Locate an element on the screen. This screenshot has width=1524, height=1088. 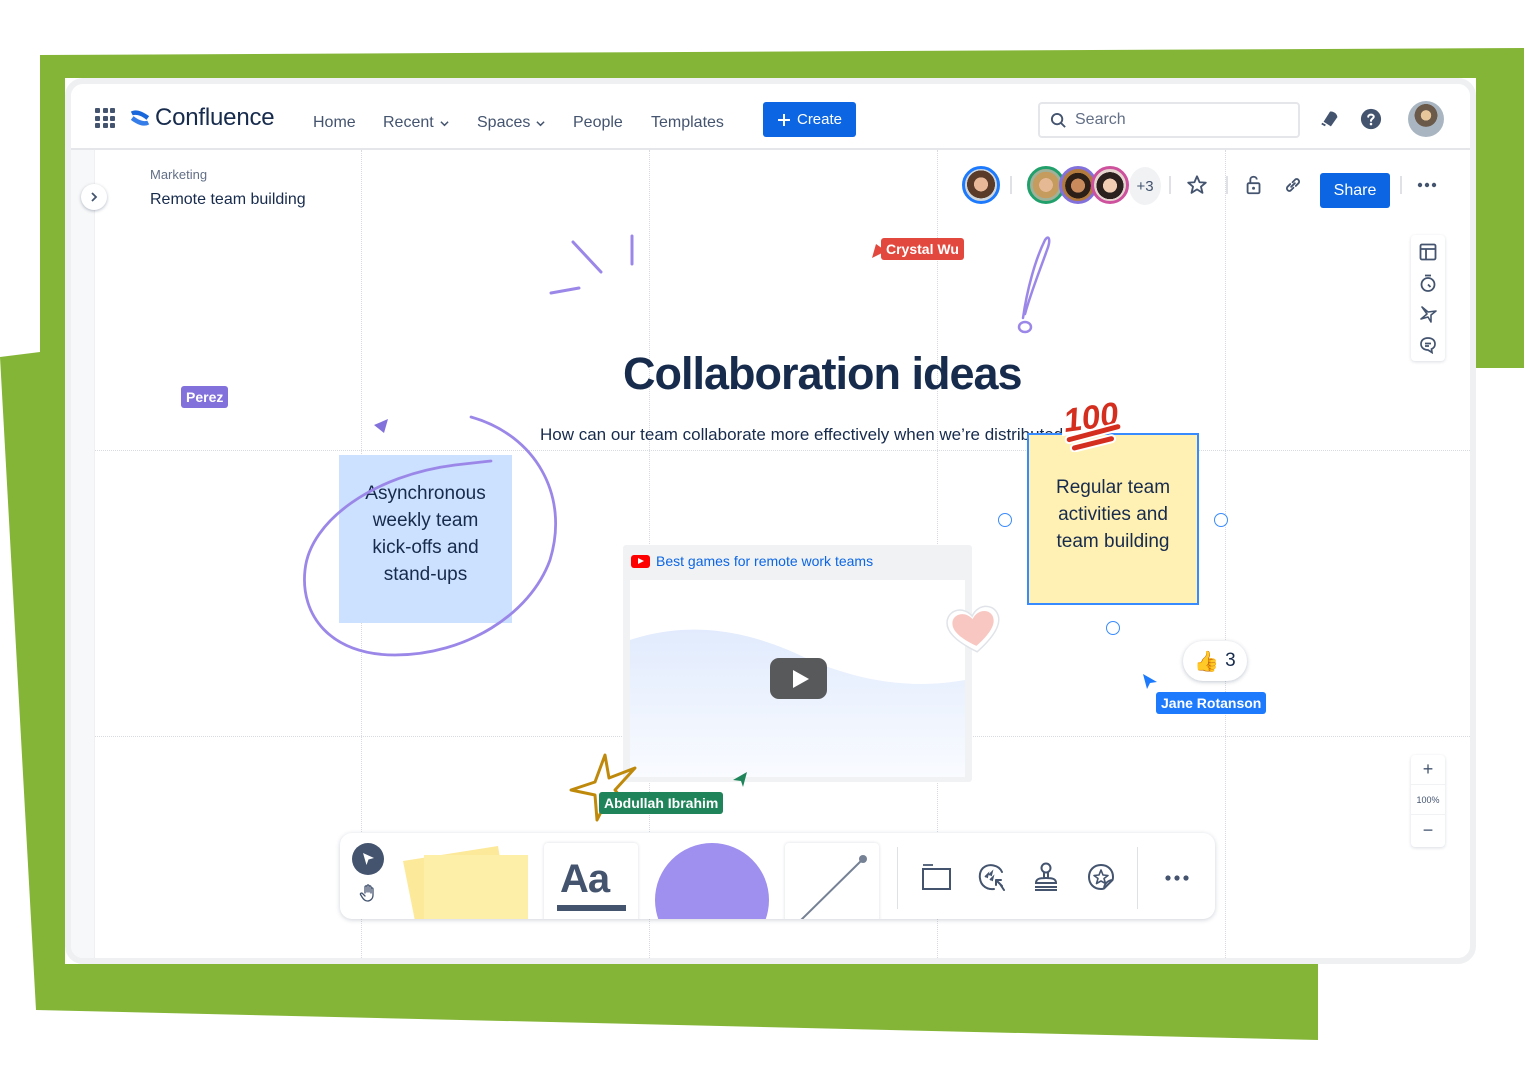
nav-recent-label: Recent is located at coordinates (408, 122).